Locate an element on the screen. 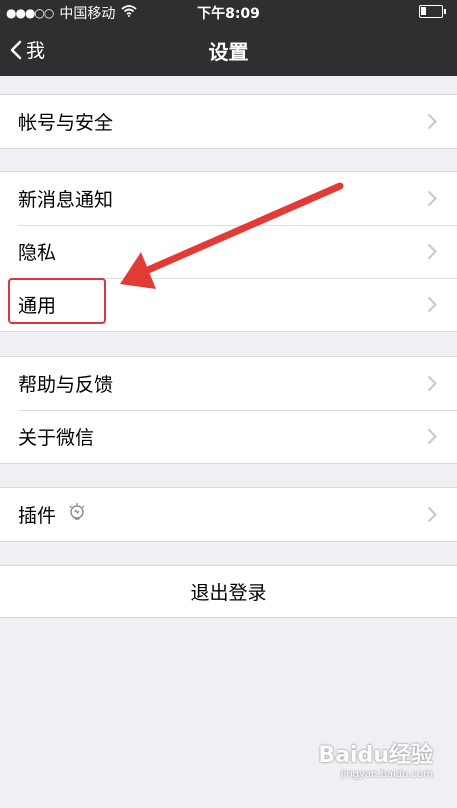 The width and height of the screenshot is (457, 808). status-bar: ●●●○○ 中国移动 下午8:09 is located at coordinates (228, 12).